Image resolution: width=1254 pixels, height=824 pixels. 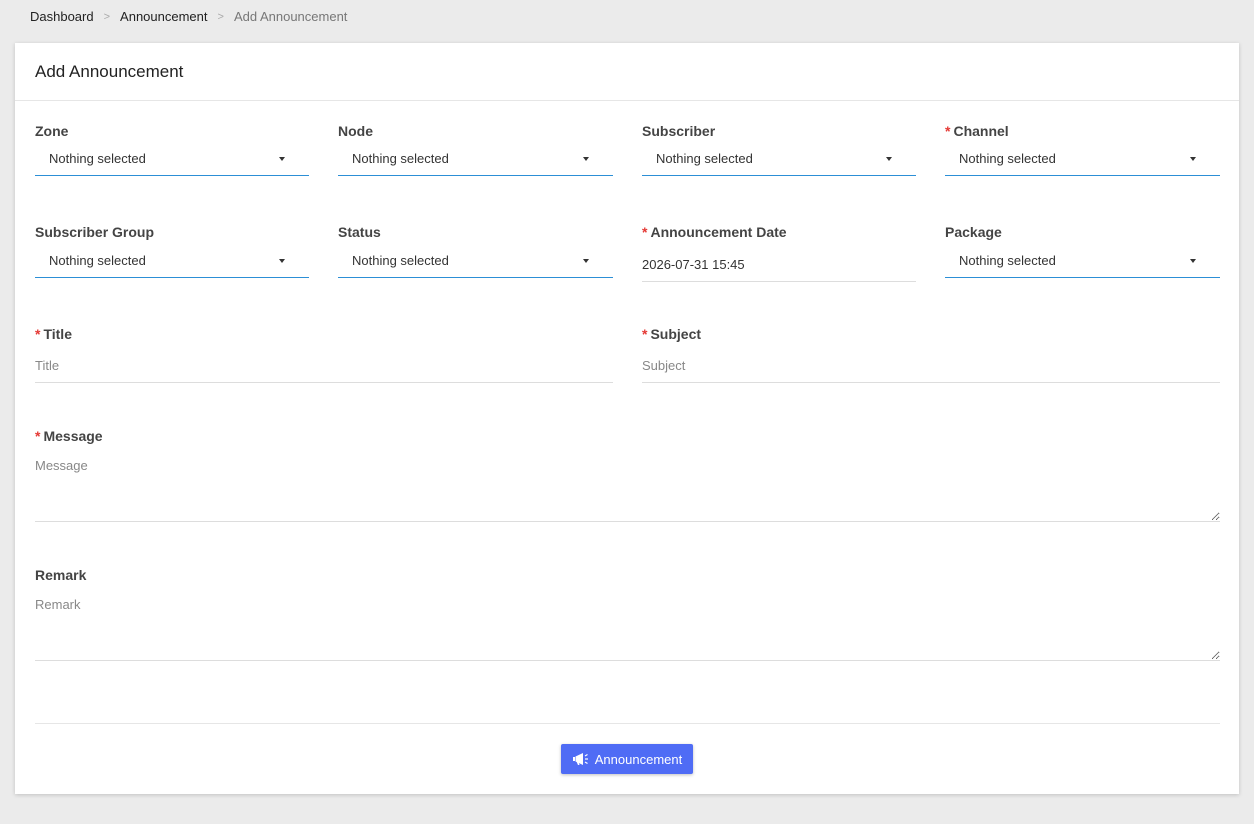 I want to click on subscriber-group-select: Nothing selected, so click(x=172, y=261).